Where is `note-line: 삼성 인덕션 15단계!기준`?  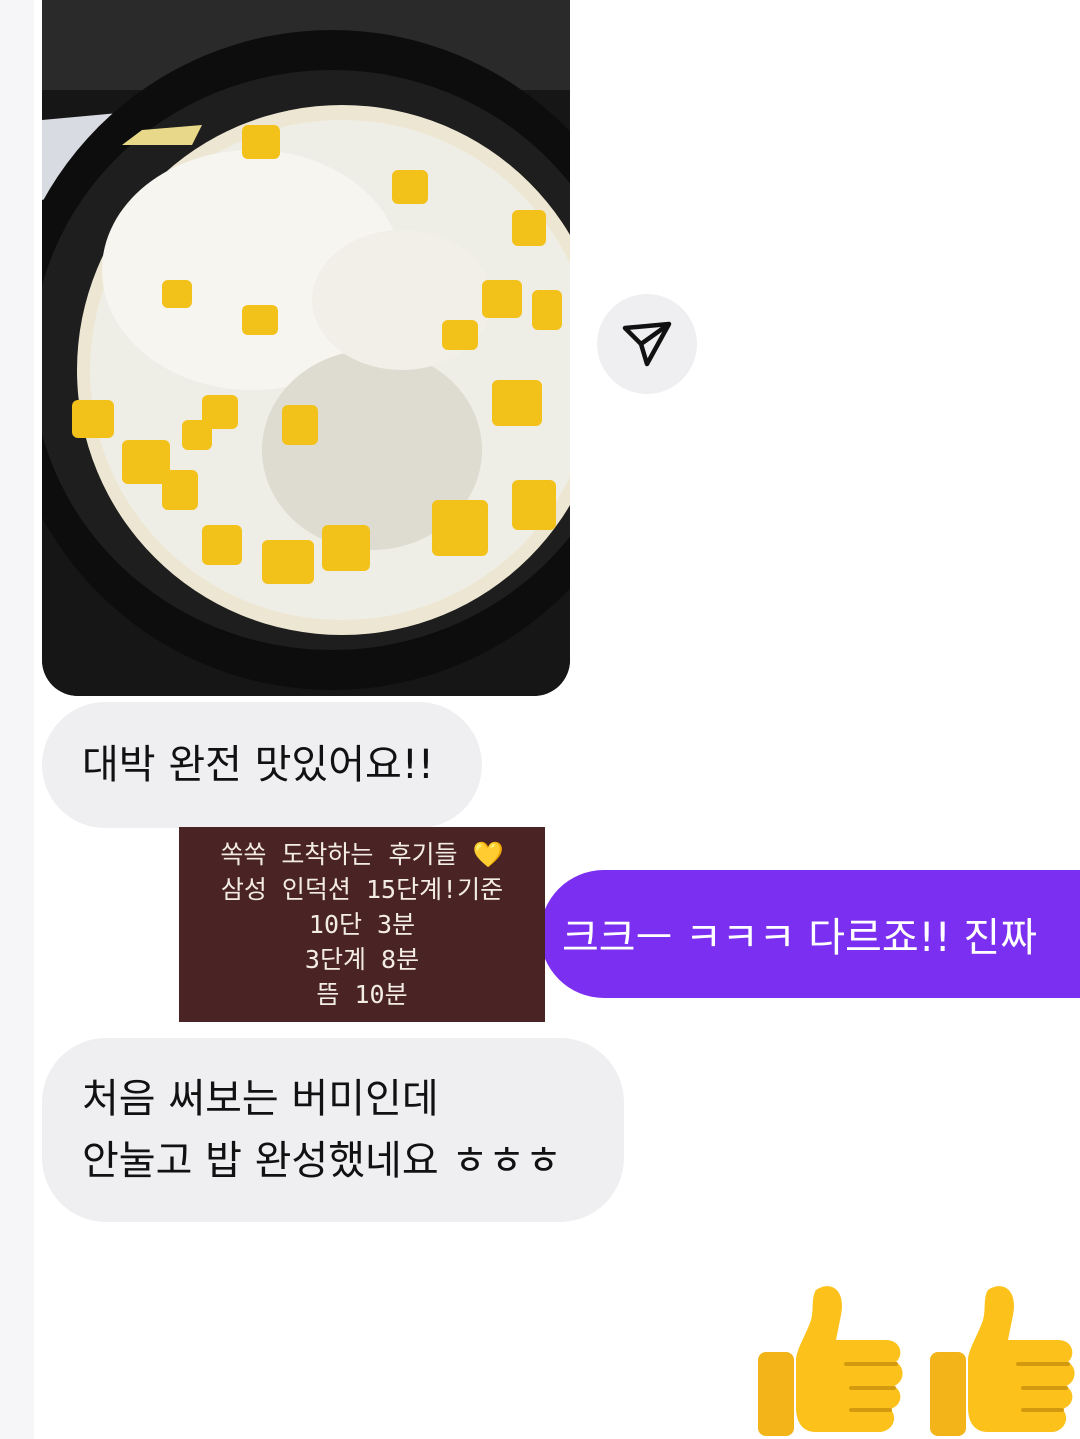 note-line: 삼성 인덕션 15단계!기준 is located at coordinates (362, 889).